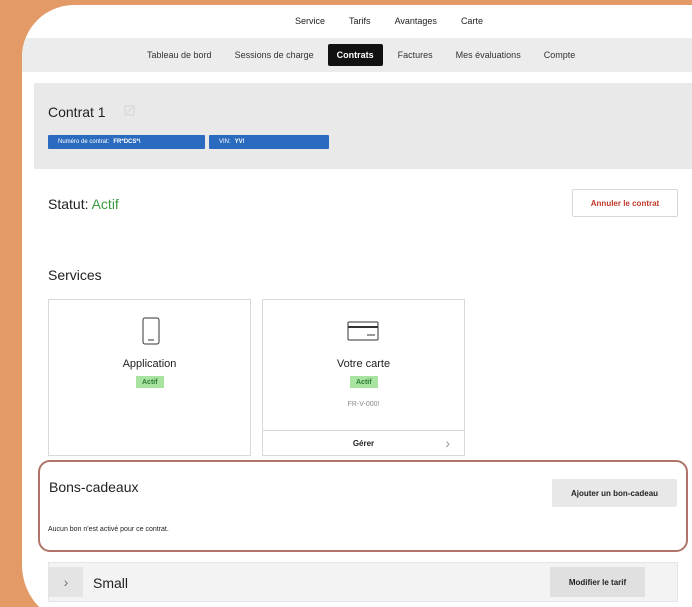  I want to click on status-value: Actif, so click(105, 204).